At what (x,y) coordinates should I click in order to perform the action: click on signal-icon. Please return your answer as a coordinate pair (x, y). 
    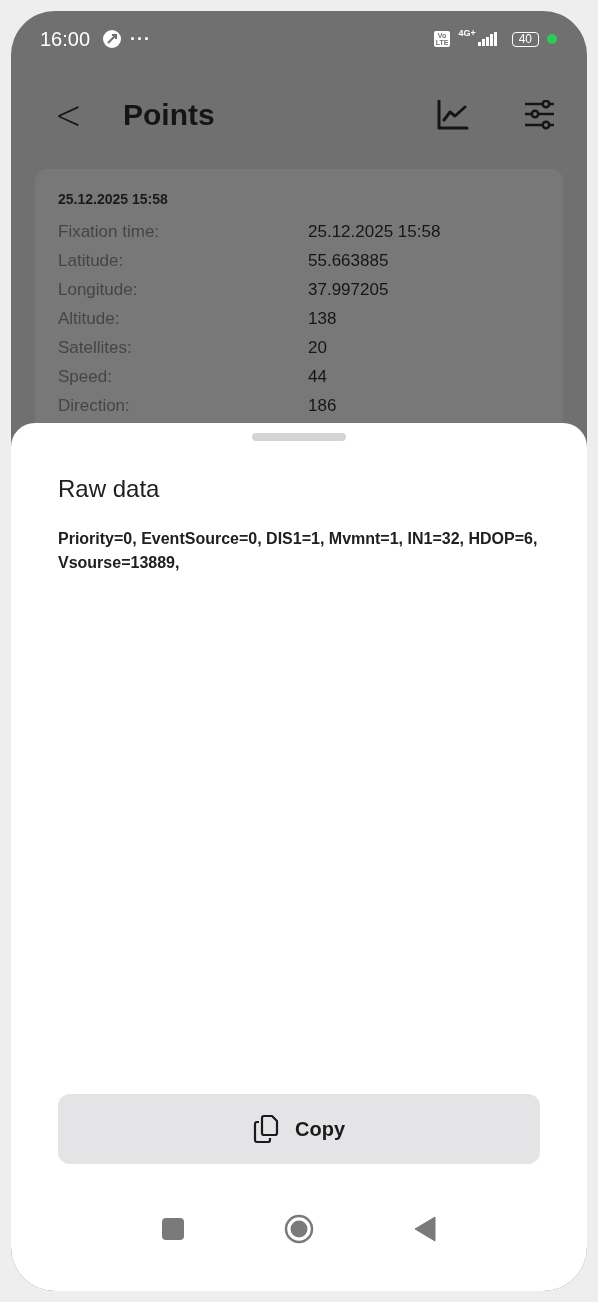
    Looking at the image, I should click on (487, 39).